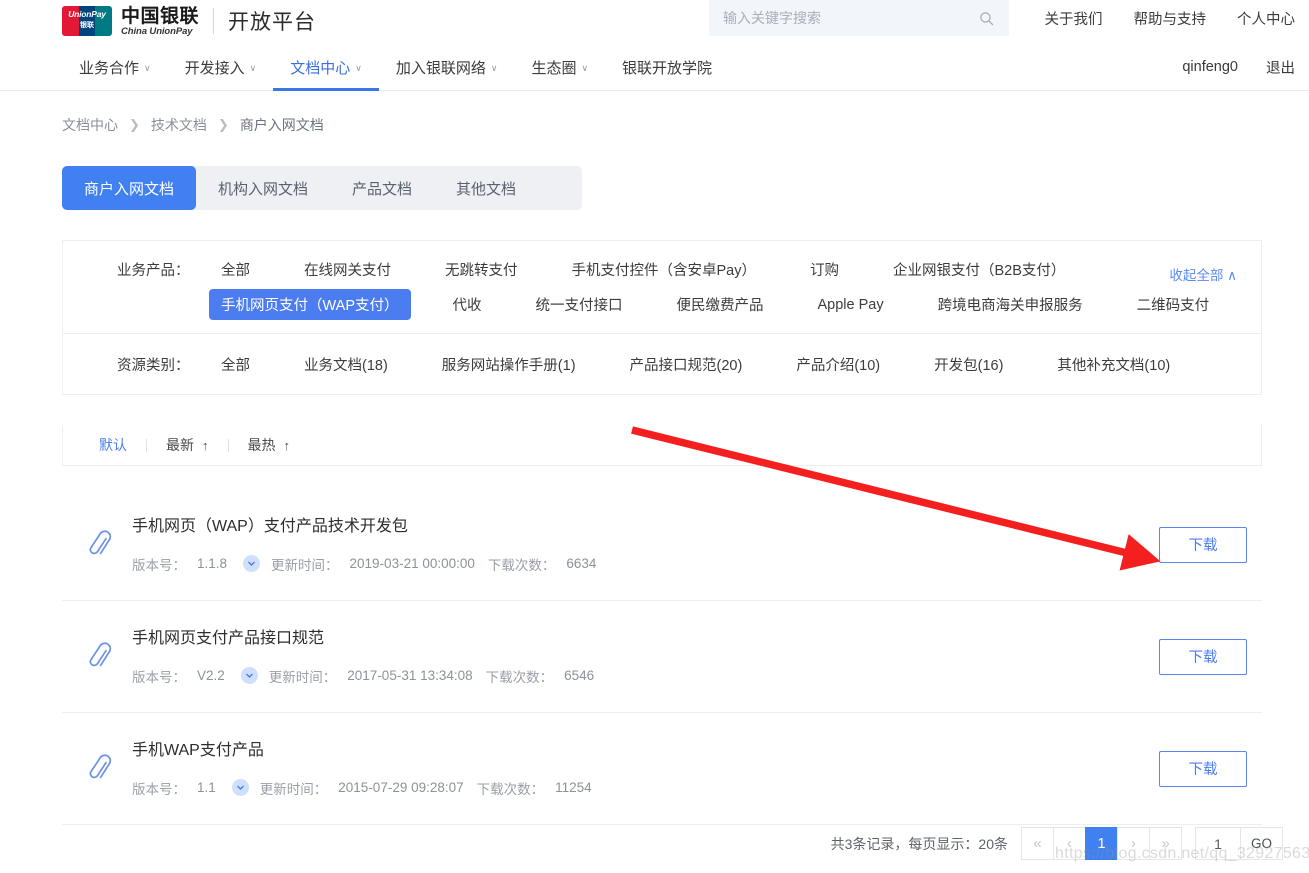  What do you see at coordinates (554, 68) in the screenshot?
I see `nav-label: 生态圈` at bounding box center [554, 68].